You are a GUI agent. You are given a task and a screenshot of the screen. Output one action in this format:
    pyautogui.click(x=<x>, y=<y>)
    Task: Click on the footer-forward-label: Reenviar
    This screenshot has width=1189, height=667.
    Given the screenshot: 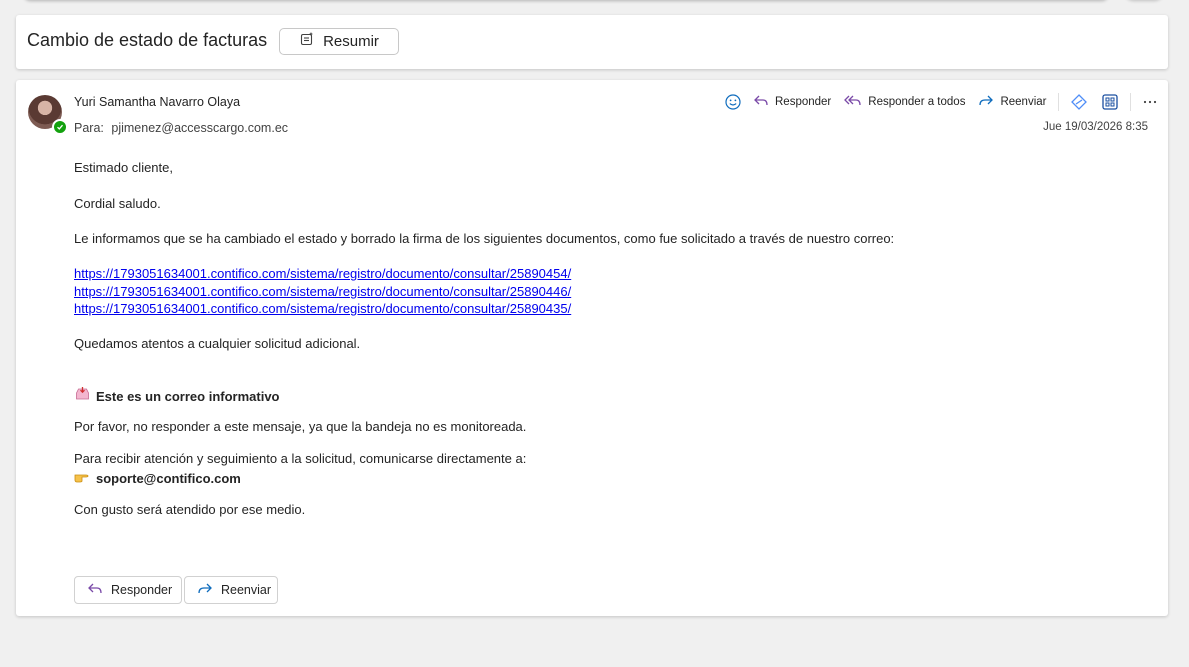 What is the action you would take?
    pyautogui.click(x=246, y=590)
    